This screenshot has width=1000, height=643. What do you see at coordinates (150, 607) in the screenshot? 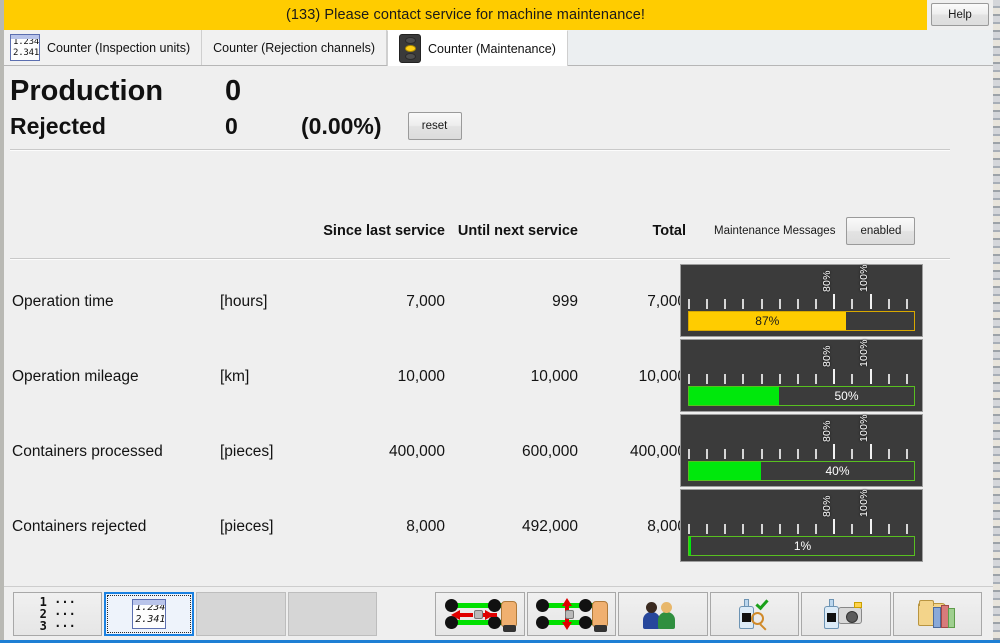
I see `counter-icon-top-text: 1.234` at bounding box center [150, 607].